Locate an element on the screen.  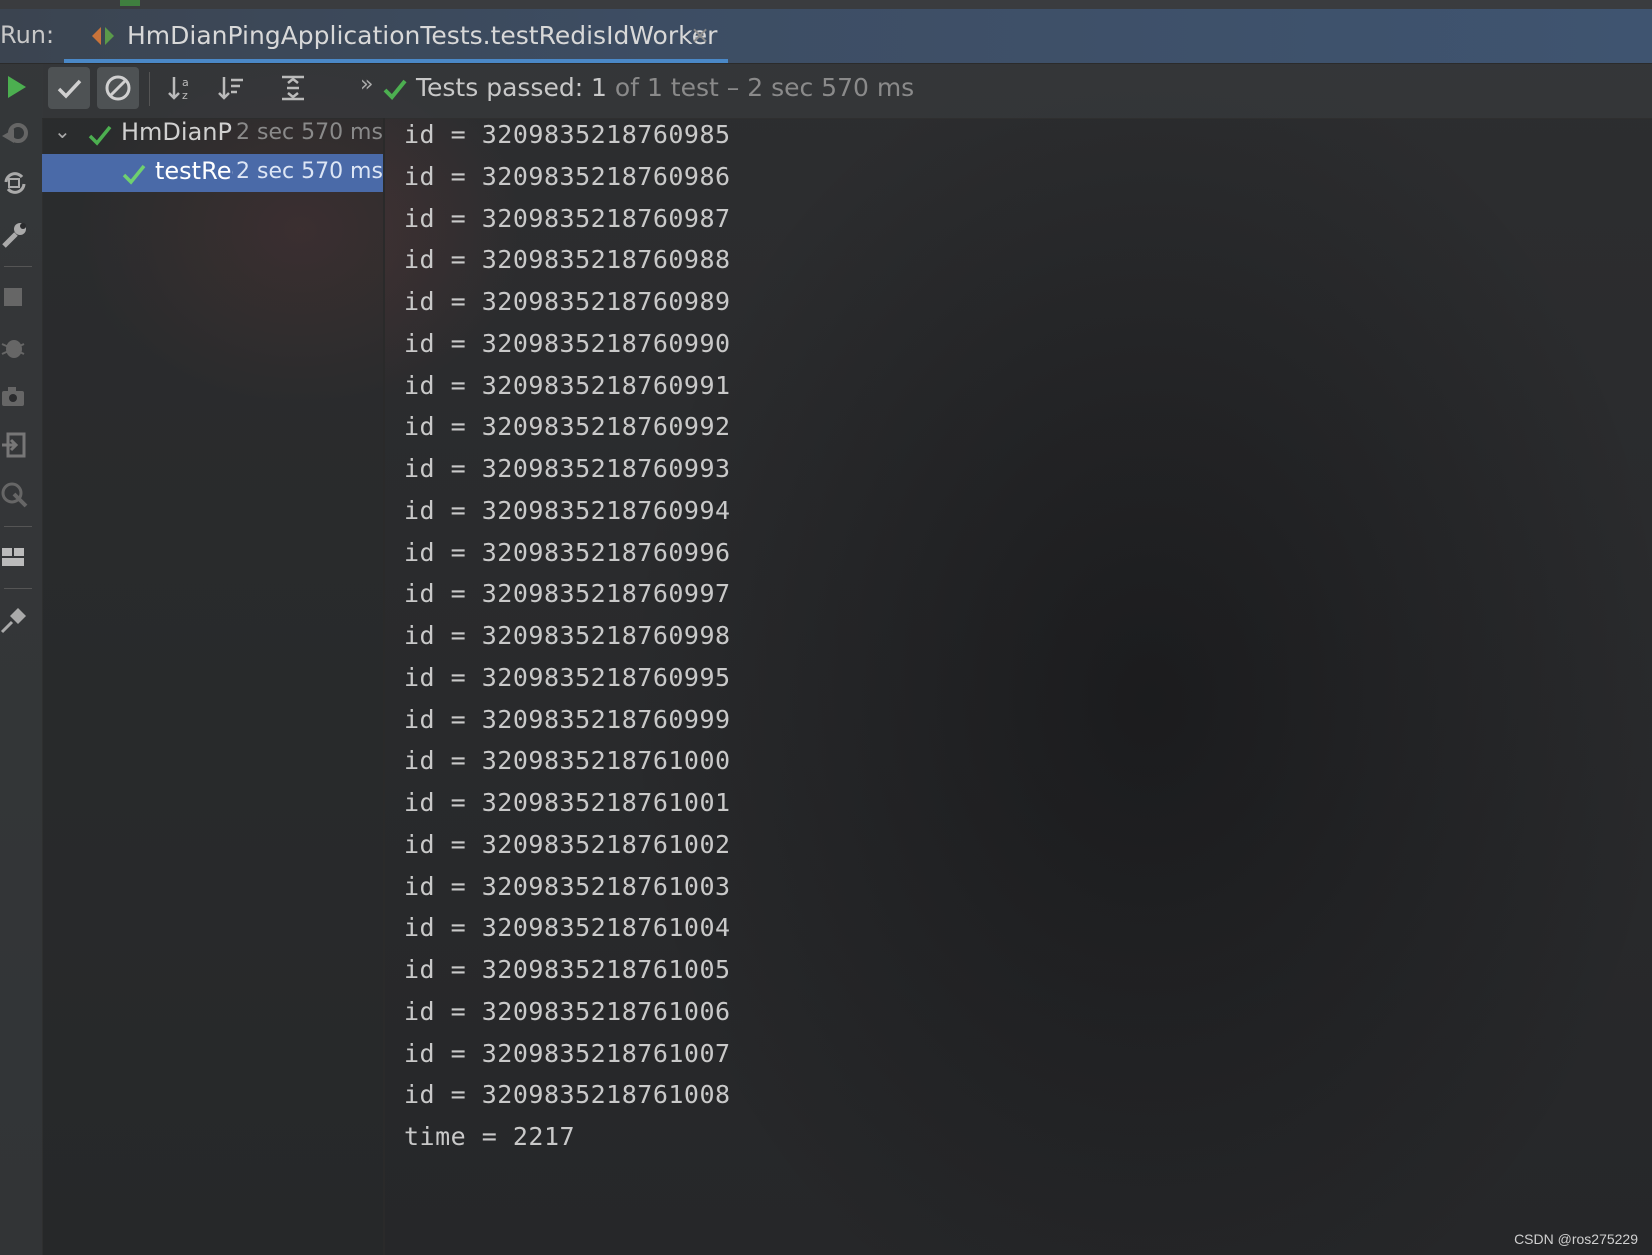
console-line: id = 3209835218760990 is located at coordinates (567, 343).